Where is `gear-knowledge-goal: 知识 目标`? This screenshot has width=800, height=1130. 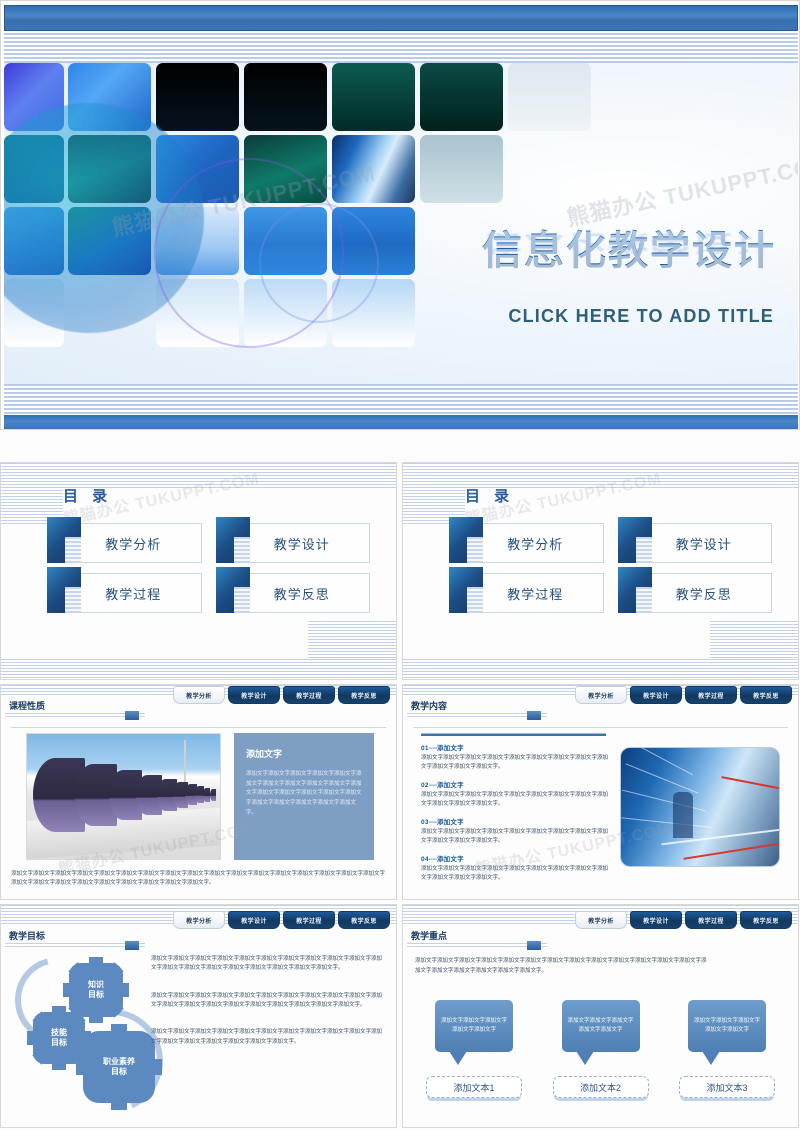
gear-knowledge-goal: 知识 目标 is located at coordinates (96, 990).